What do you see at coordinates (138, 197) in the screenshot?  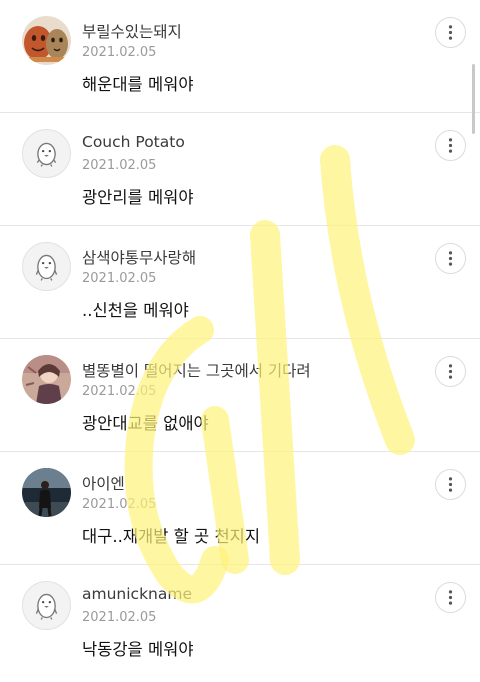 I see `comment-text: 광안리를 메워야` at bounding box center [138, 197].